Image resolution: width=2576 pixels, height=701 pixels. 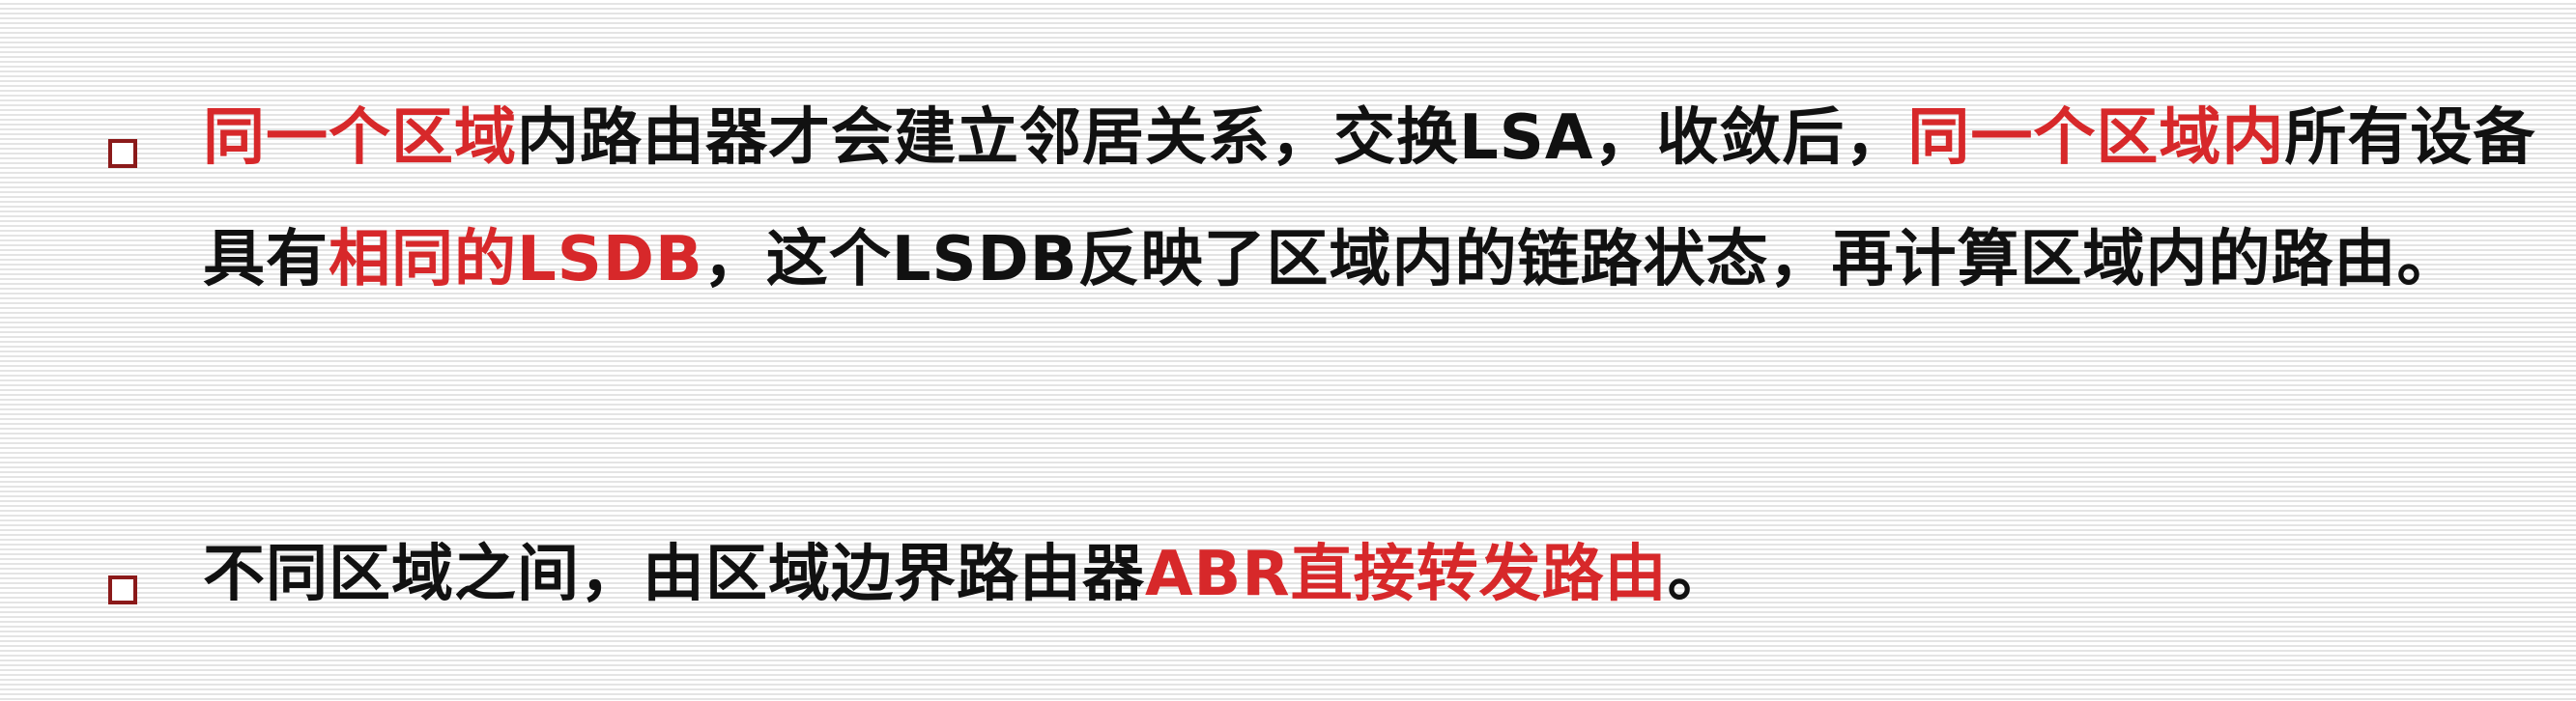 I want to click on highlight-same-lsdb: 相同的LSDB, so click(x=516, y=259).